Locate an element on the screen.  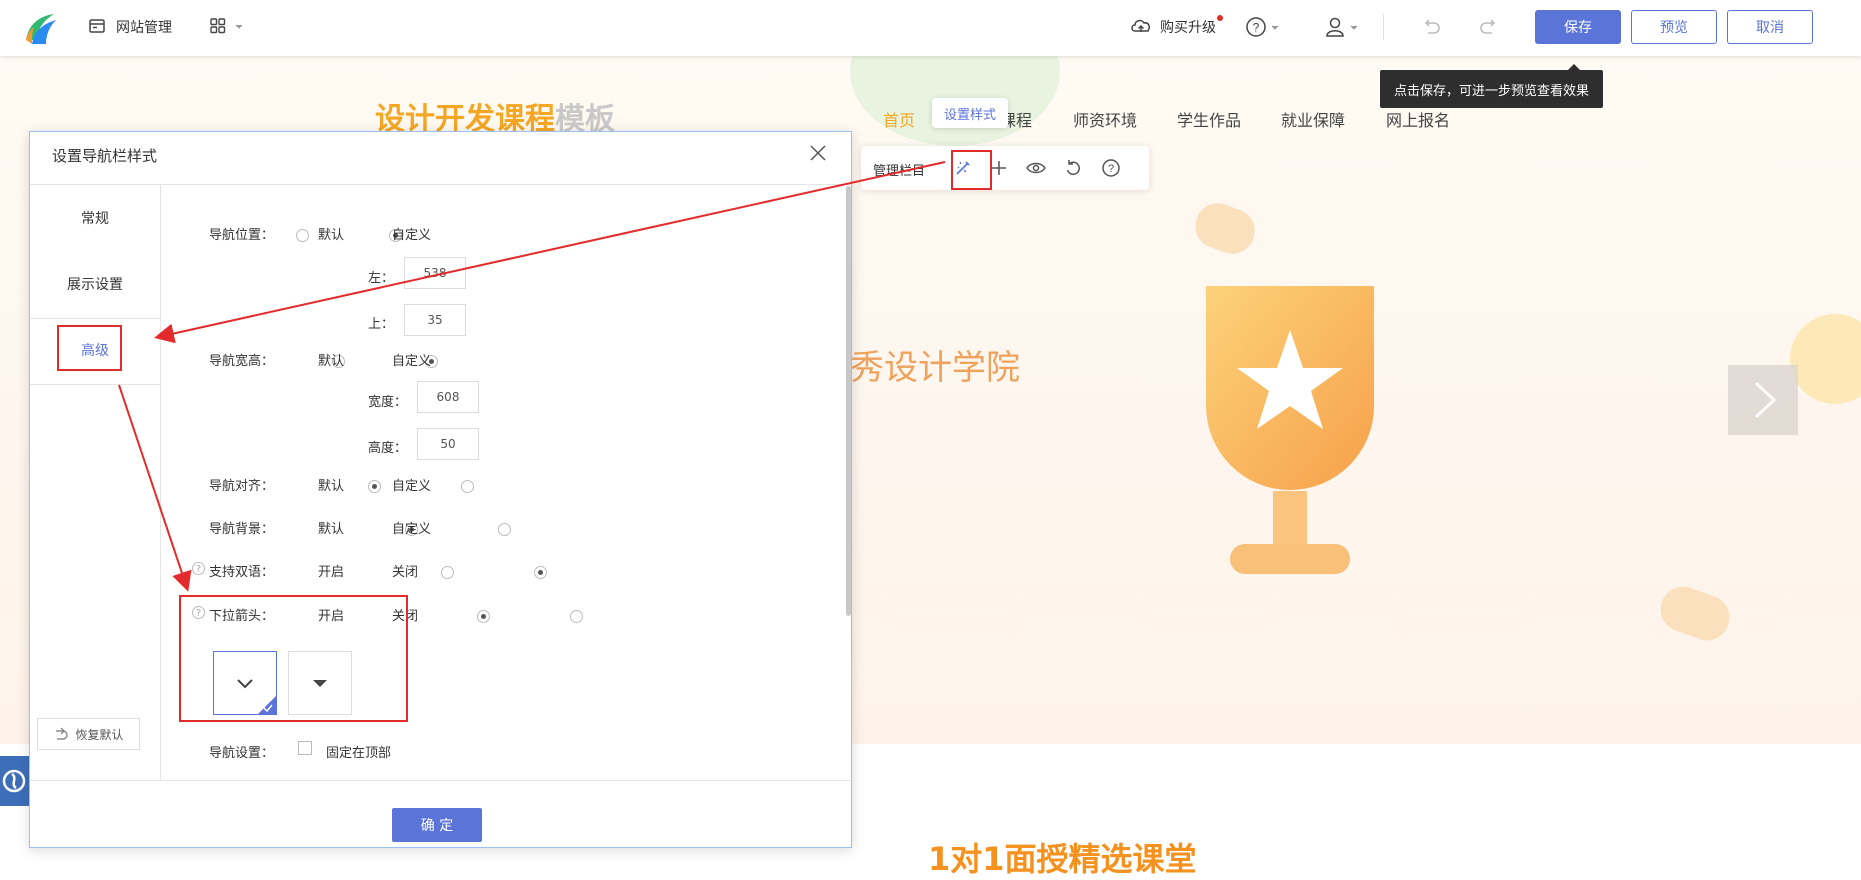
manage-columns-label: 管理栏目 is located at coordinates (899, 169).